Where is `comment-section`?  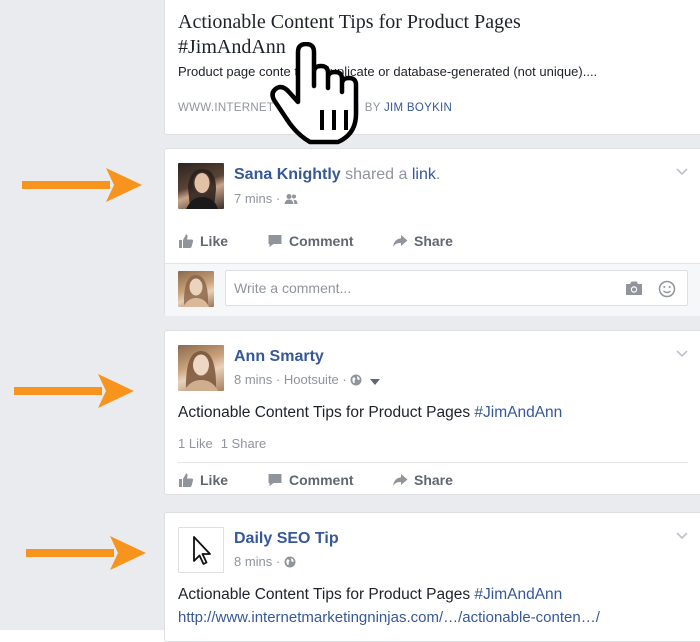
comment-section is located at coordinates (432, 289).